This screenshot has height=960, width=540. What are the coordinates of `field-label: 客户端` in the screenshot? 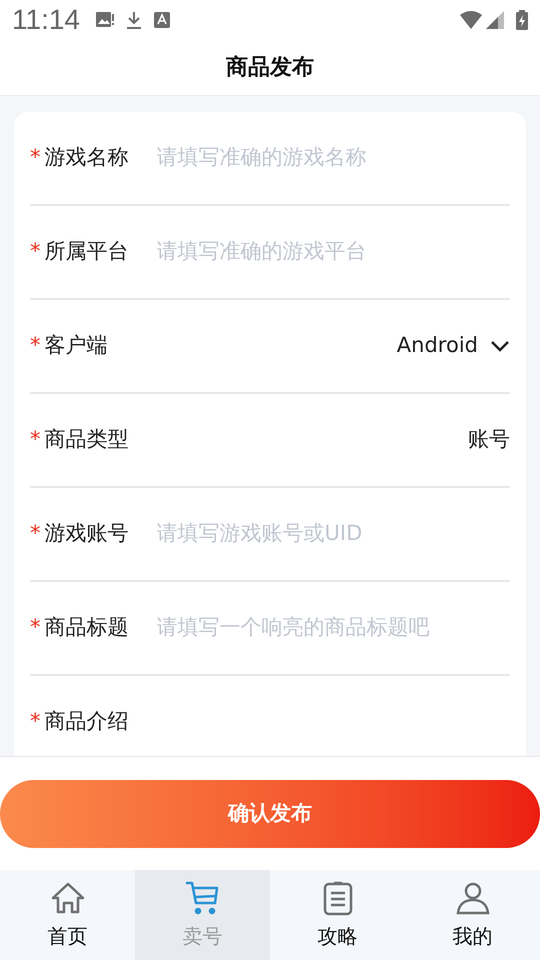 It's located at (76, 346).